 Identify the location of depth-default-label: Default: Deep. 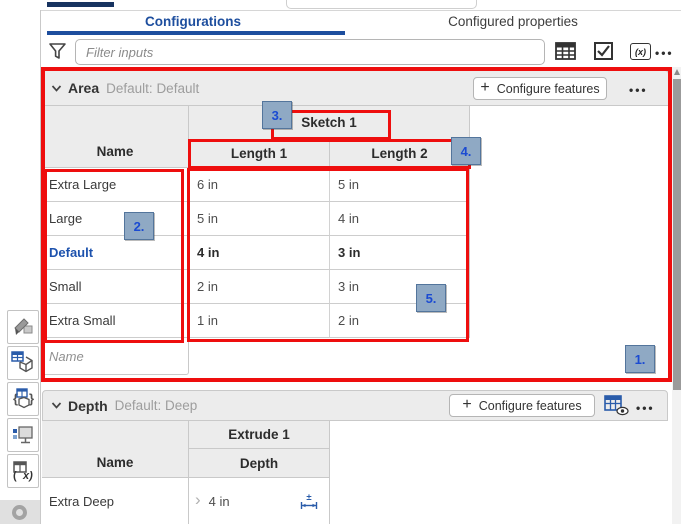
(156, 405).